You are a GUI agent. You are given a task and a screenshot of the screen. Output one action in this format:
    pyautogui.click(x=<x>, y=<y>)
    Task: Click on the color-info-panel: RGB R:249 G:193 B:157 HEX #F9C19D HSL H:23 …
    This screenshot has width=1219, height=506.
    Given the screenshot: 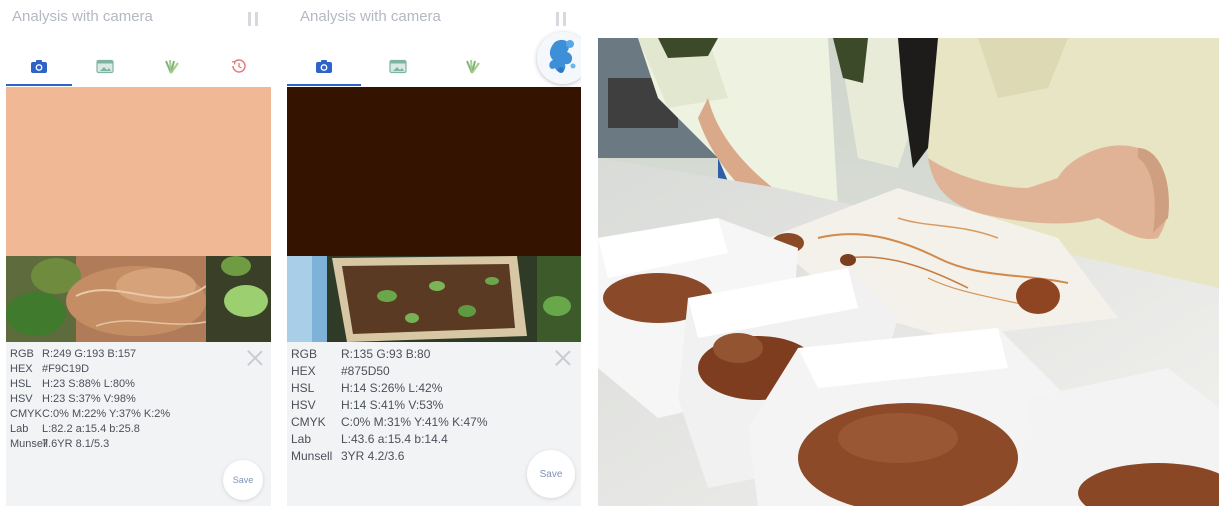 What is the action you would take?
    pyautogui.click(x=138, y=424)
    